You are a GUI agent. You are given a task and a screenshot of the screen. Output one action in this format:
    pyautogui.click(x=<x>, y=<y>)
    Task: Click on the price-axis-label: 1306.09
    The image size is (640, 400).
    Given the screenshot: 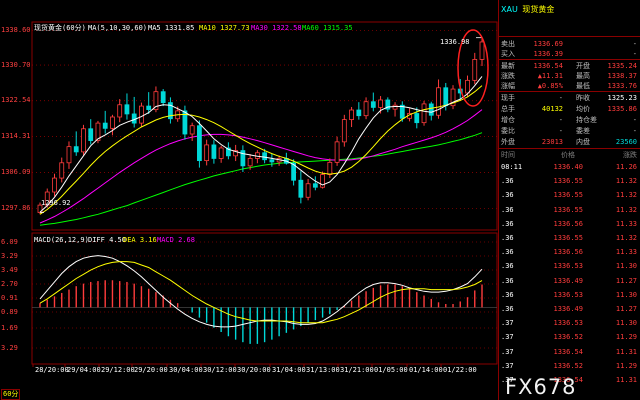 What is the action you would take?
    pyautogui.click(x=16, y=171)
    